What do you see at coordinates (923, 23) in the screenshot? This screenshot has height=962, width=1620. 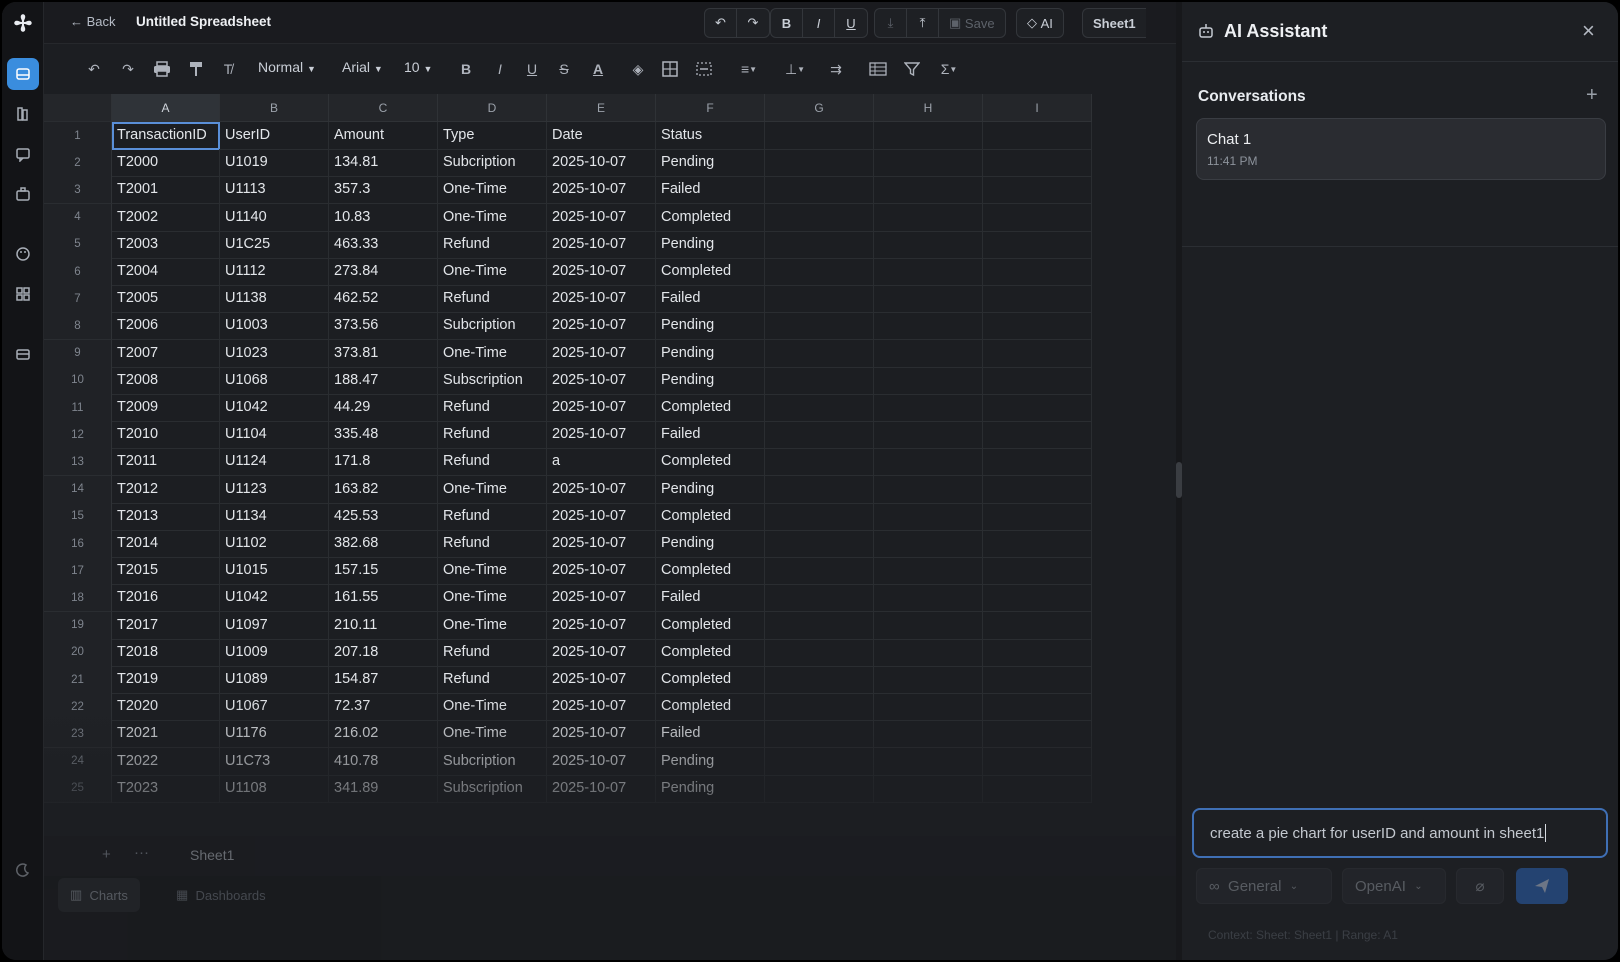 I see `export-icon: ⤒` at bounding box center [923, 23].